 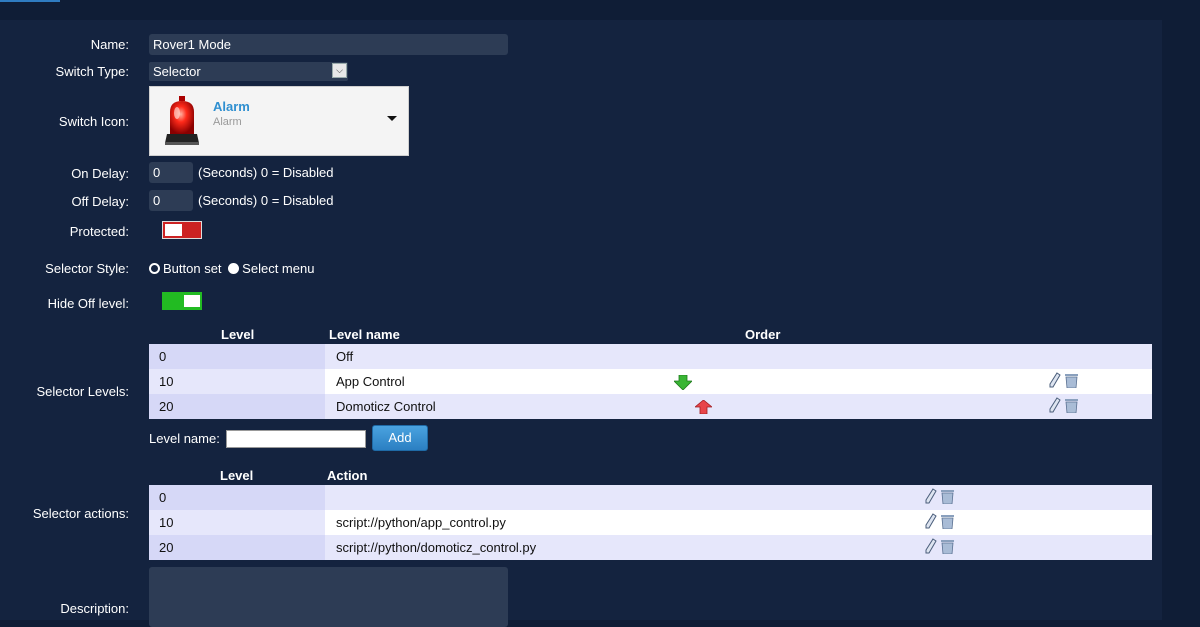 What do you see at coordinates (392, 118) in the screenshot?
I see `caret-down-icon` at bounding box center [392, 118].